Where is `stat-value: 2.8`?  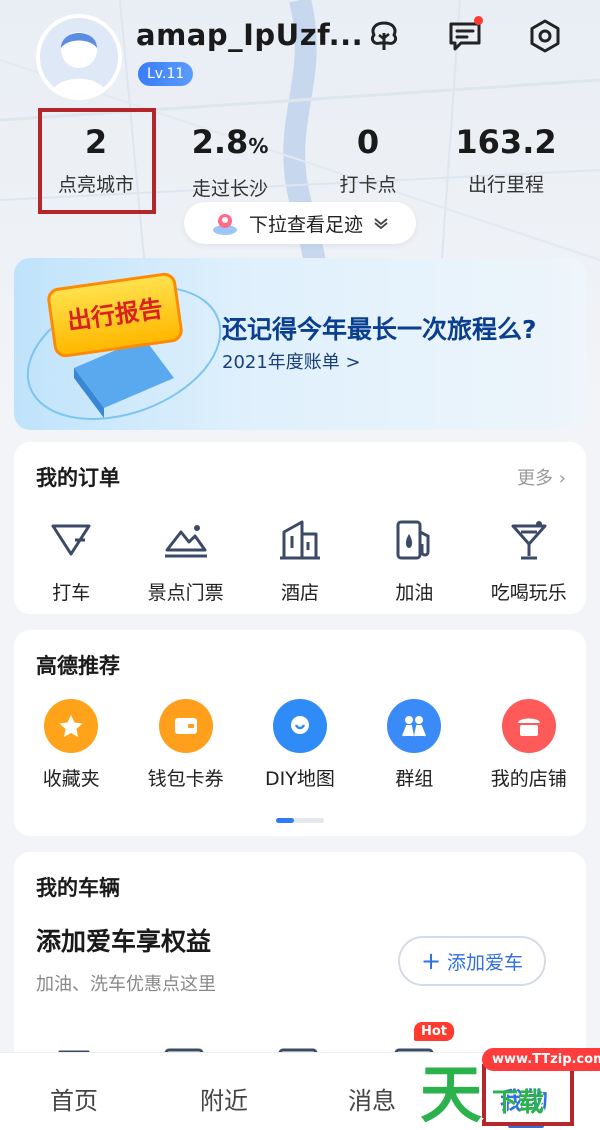 stat-value: 2.8 is located at coordinates (220, 142).